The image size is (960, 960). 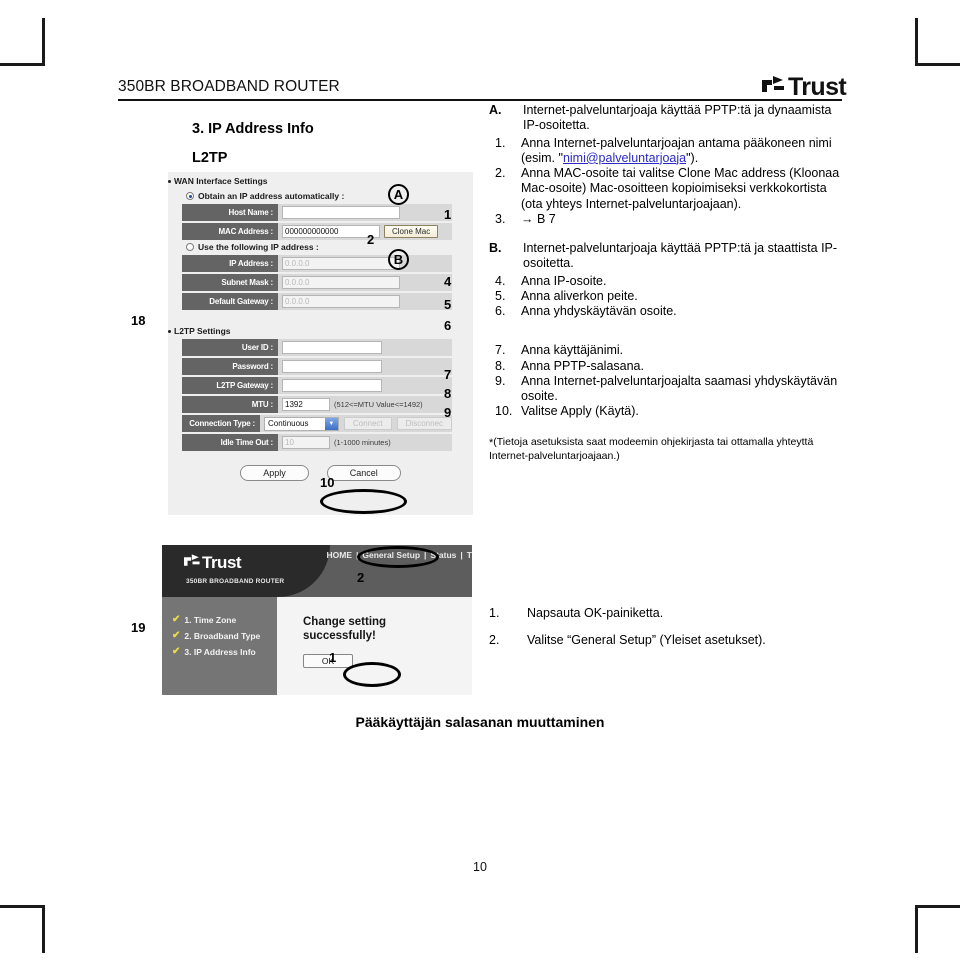 What do you see at coordinates (480, 100) in the screenshot?
I see `header-divider` at bounding box center [480, 100].